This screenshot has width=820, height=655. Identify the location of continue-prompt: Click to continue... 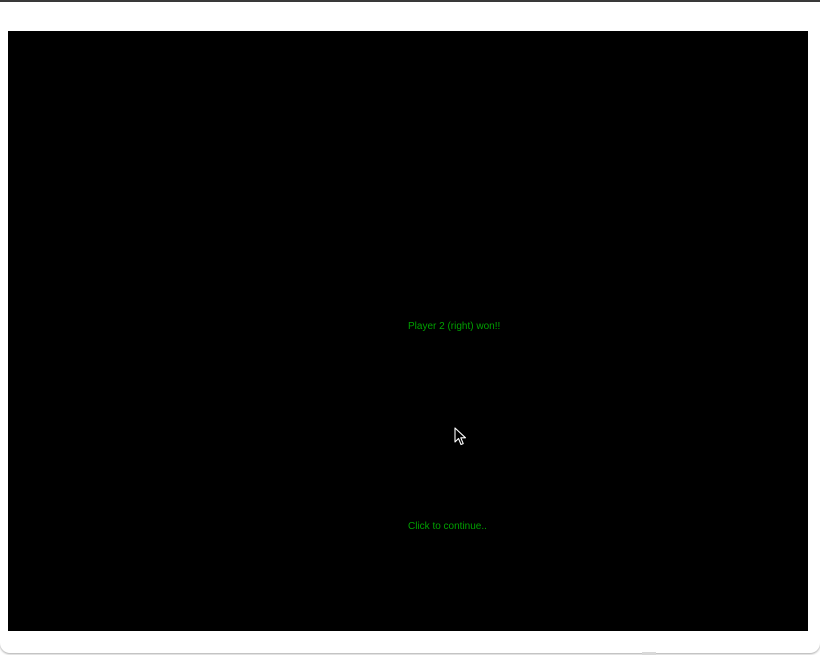
(447, 527).